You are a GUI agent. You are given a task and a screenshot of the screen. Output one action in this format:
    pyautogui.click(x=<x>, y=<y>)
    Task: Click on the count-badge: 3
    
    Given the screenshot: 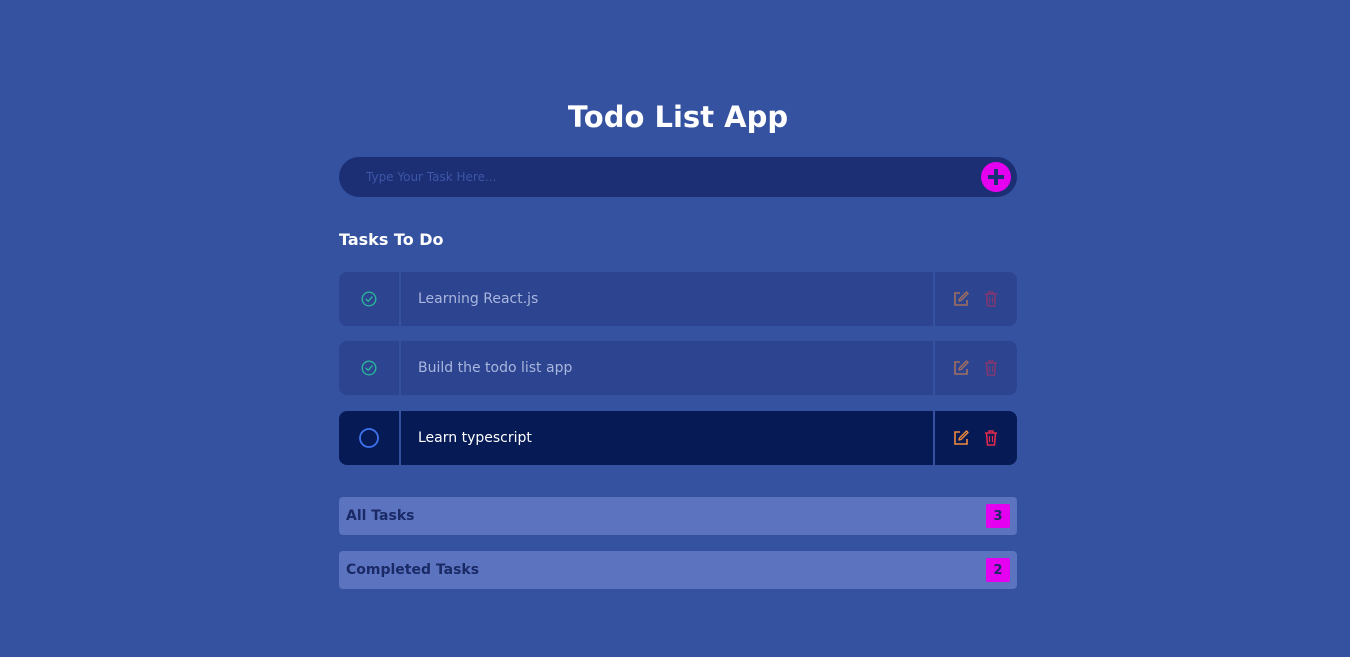 What is the action you would take?
    pyautogui.click(x=998, y=516)
    